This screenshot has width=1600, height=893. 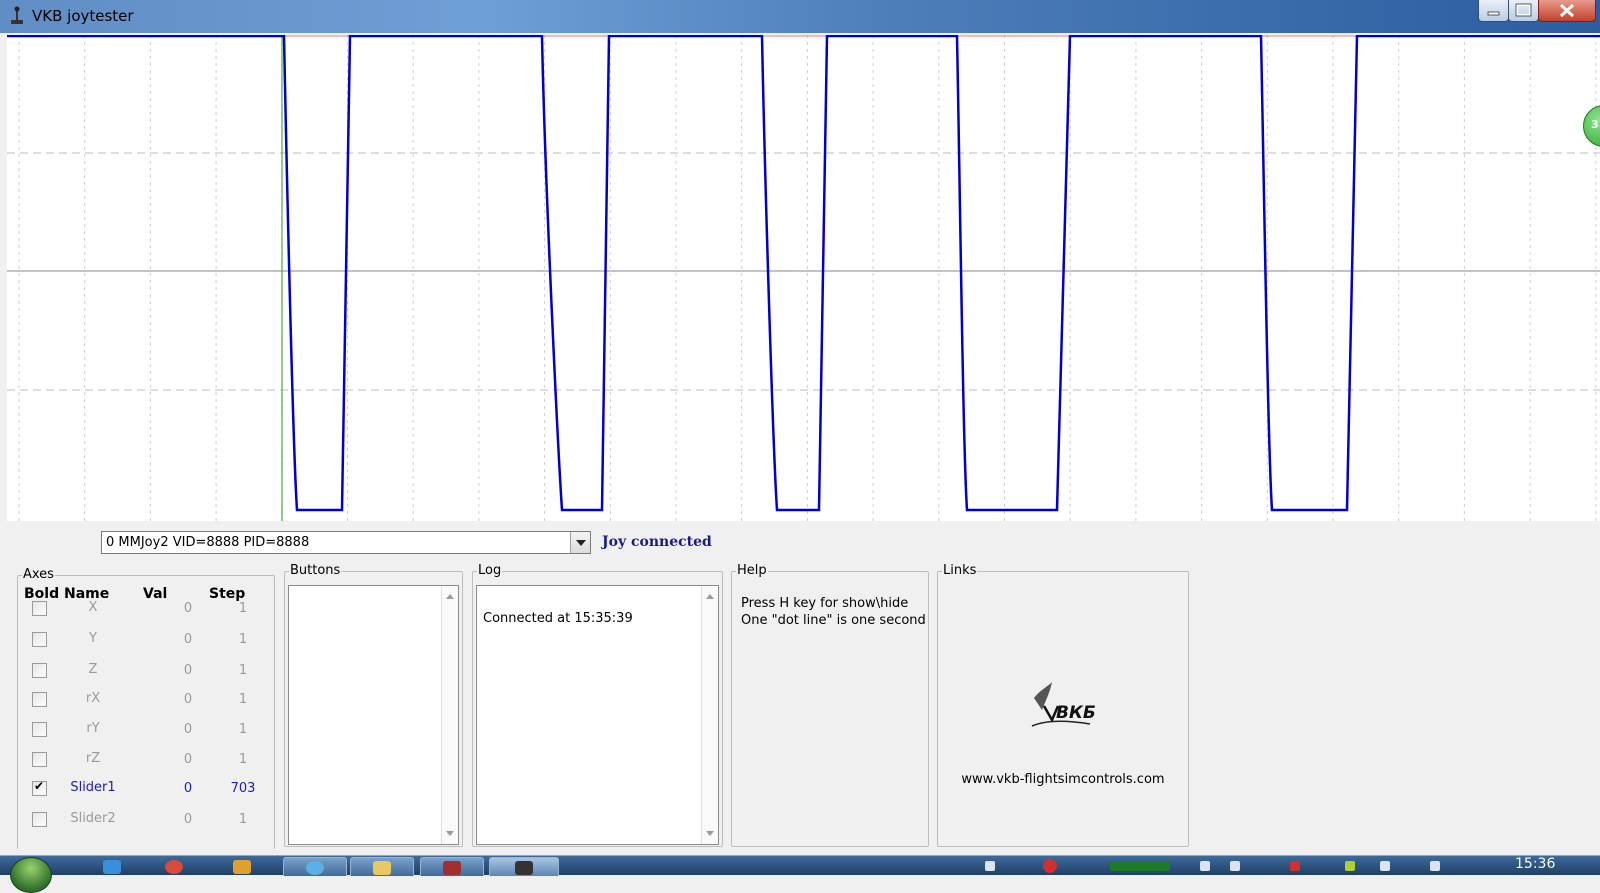 What do you see at coordinates (93, 607) in the screenshot?
I see `axis-name: X` at bounding box center [93, 607].